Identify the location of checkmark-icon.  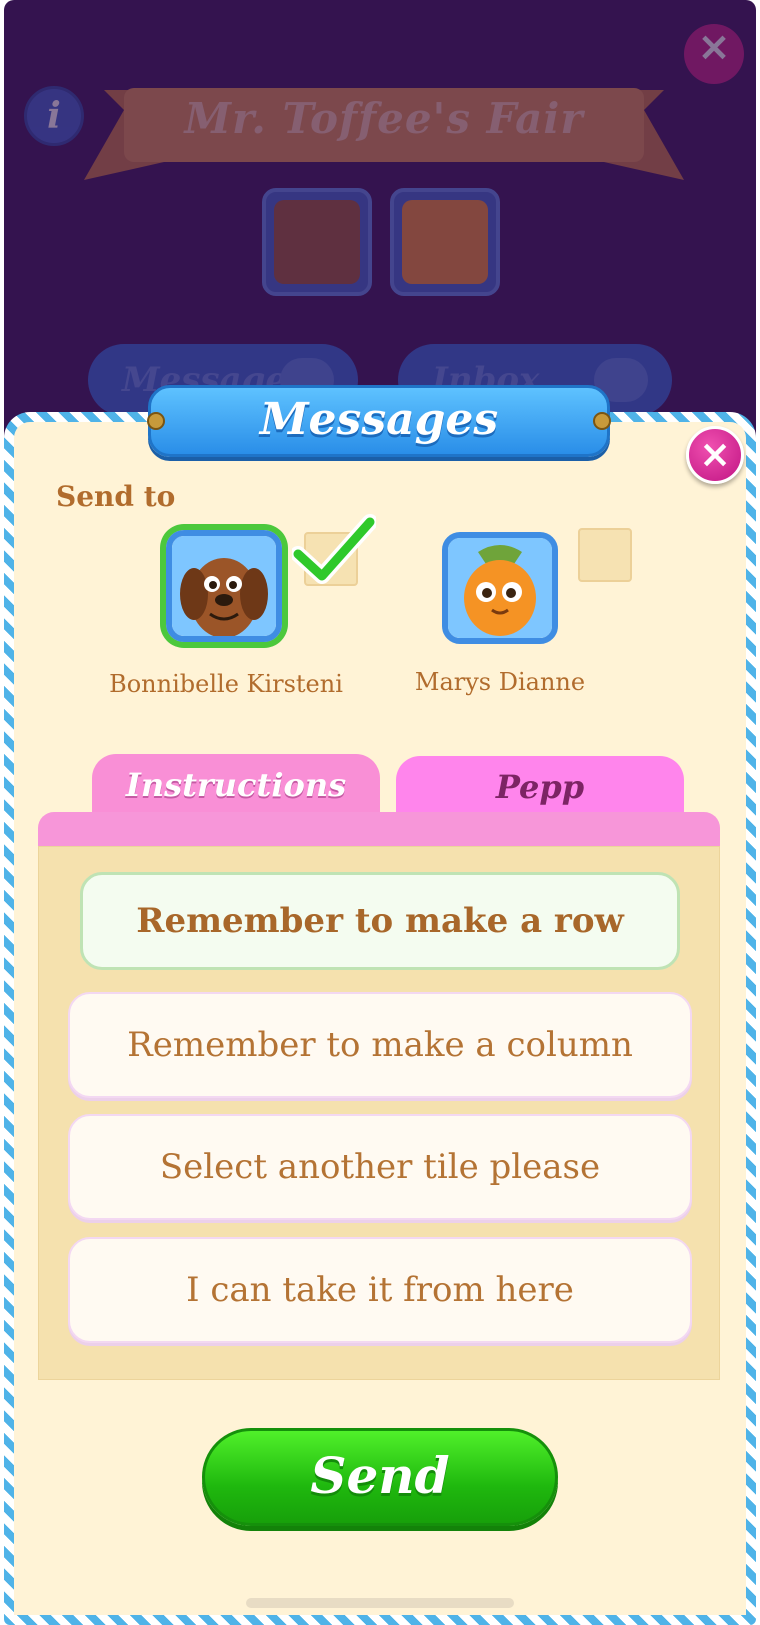
(334, 549).